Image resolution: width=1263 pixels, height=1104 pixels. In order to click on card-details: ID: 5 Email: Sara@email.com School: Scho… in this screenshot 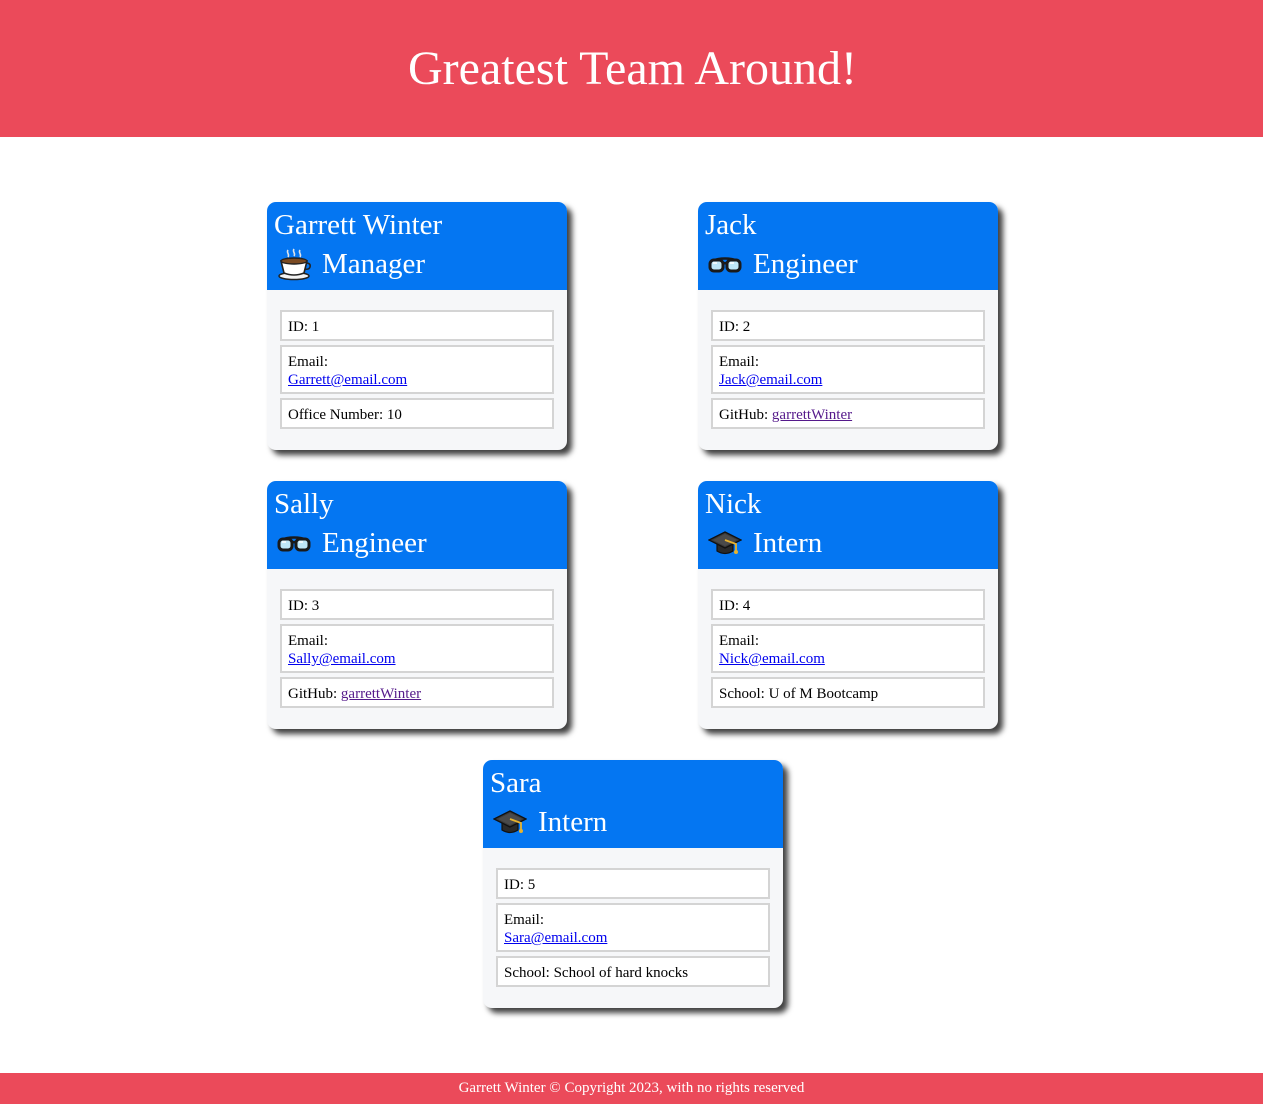, I will do `click(633, 929)`.